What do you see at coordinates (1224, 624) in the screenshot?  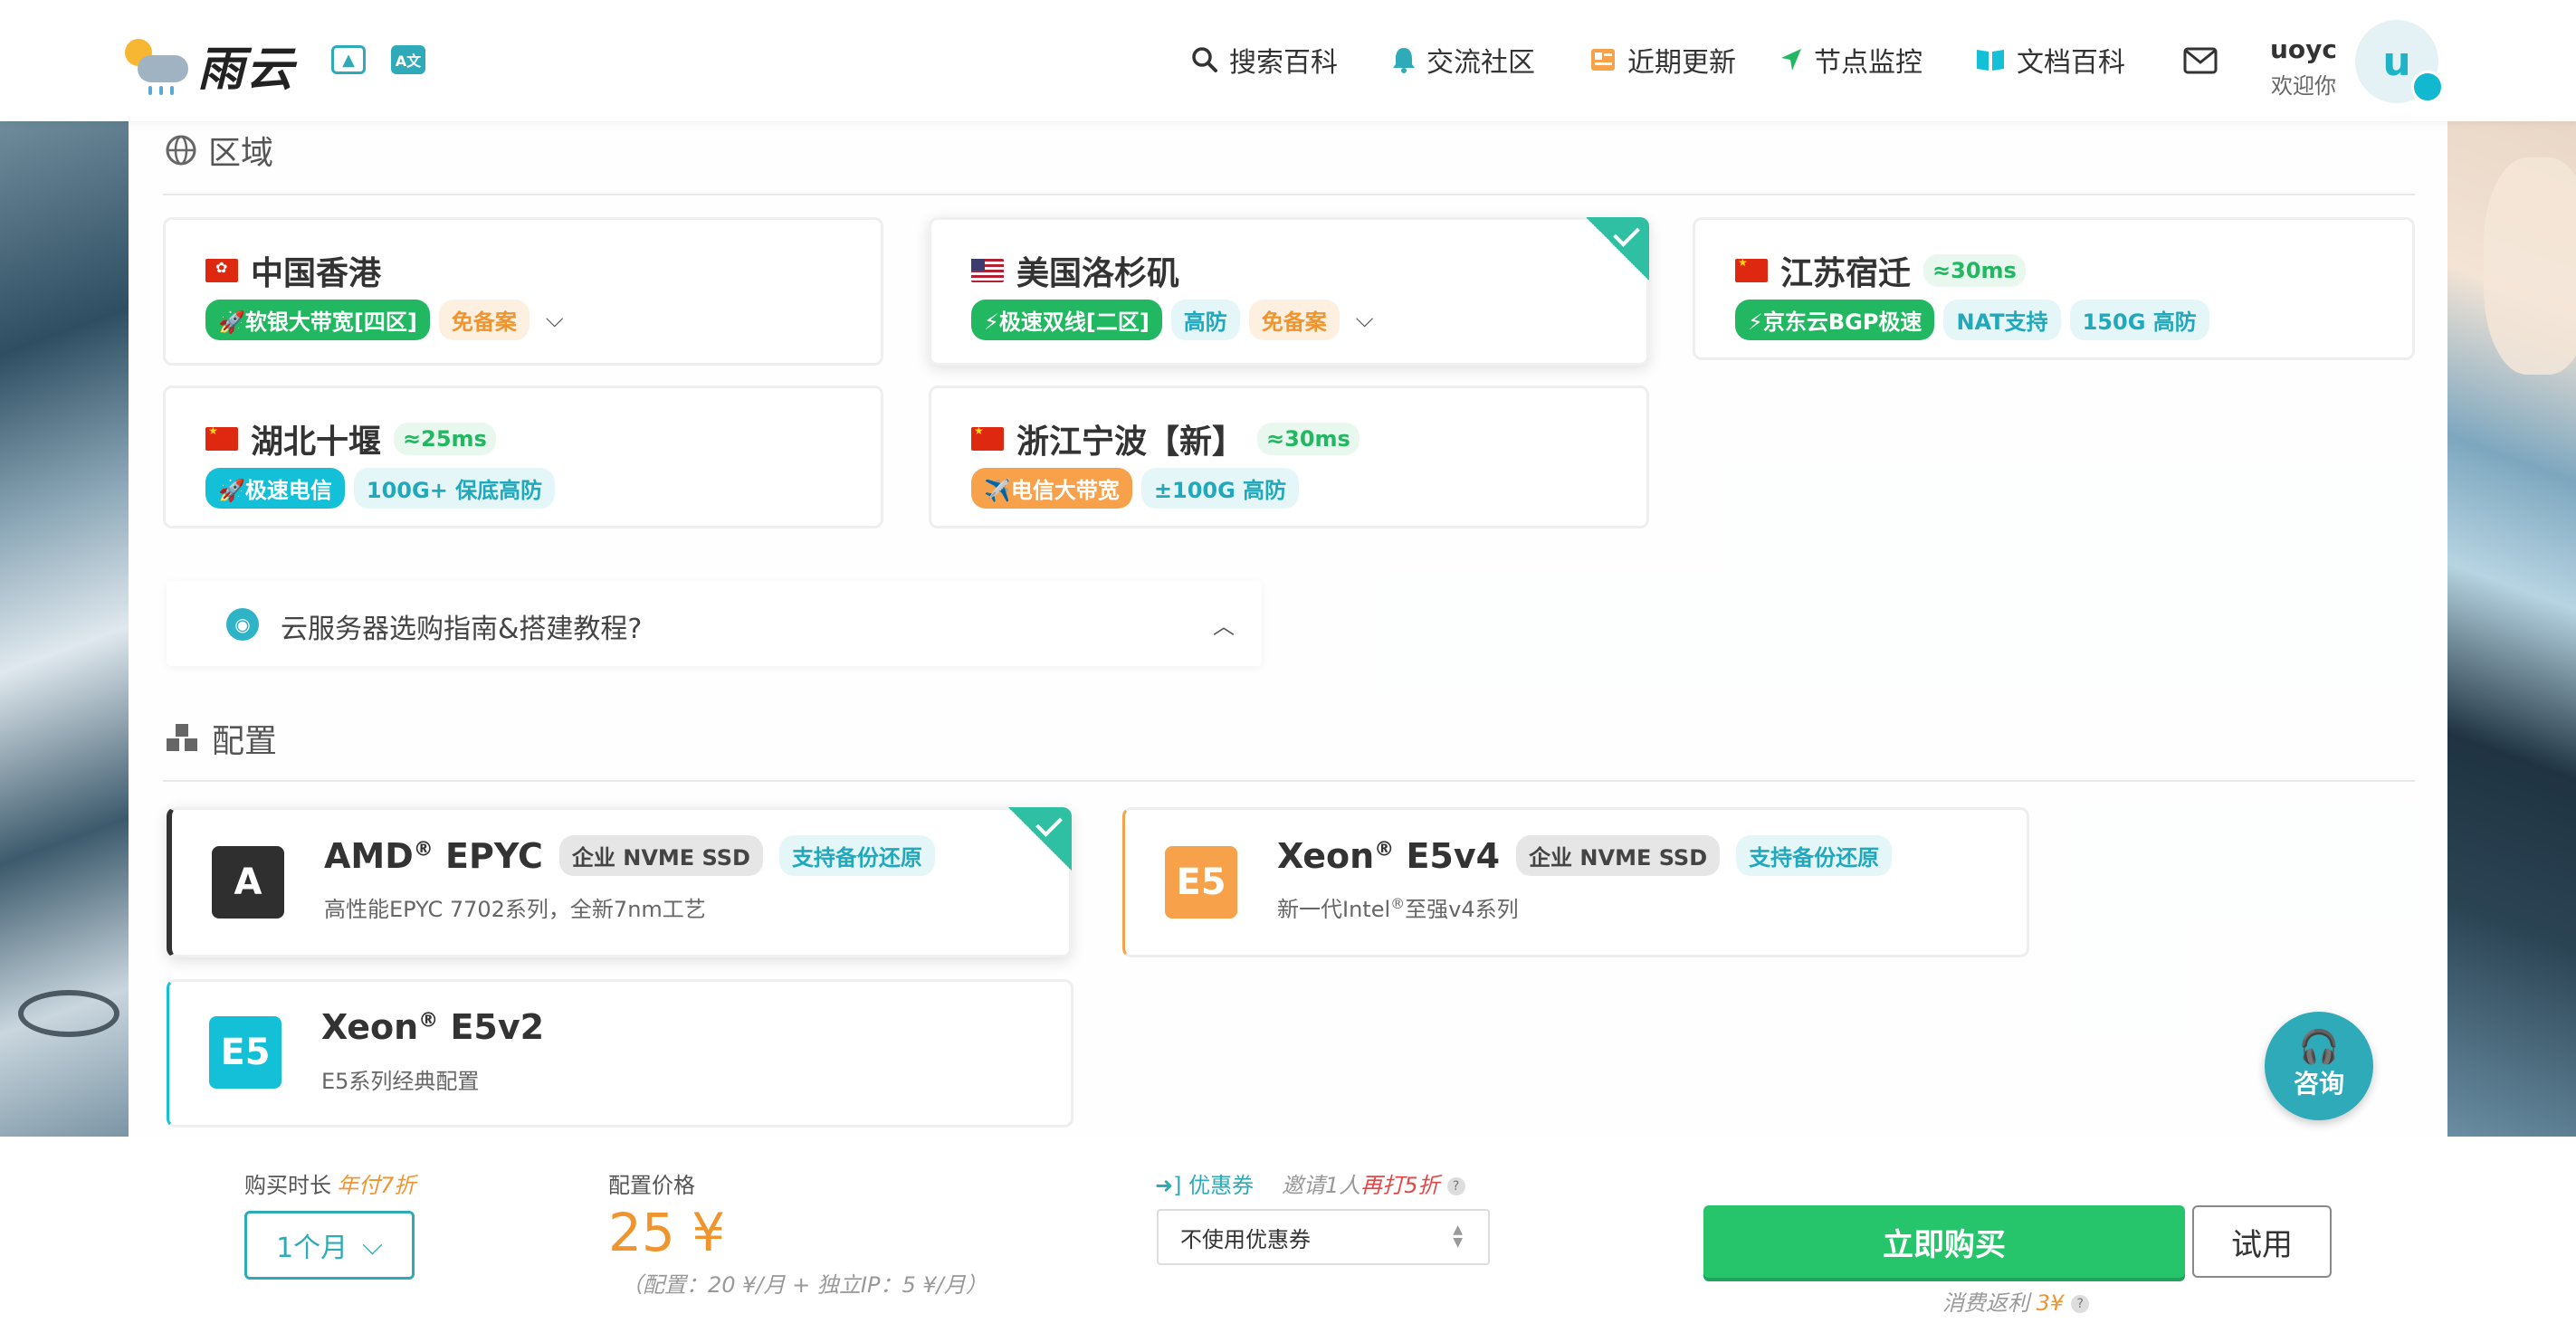 I see `chevron-up-icon: ︿` at bounding box center [1224, 624].